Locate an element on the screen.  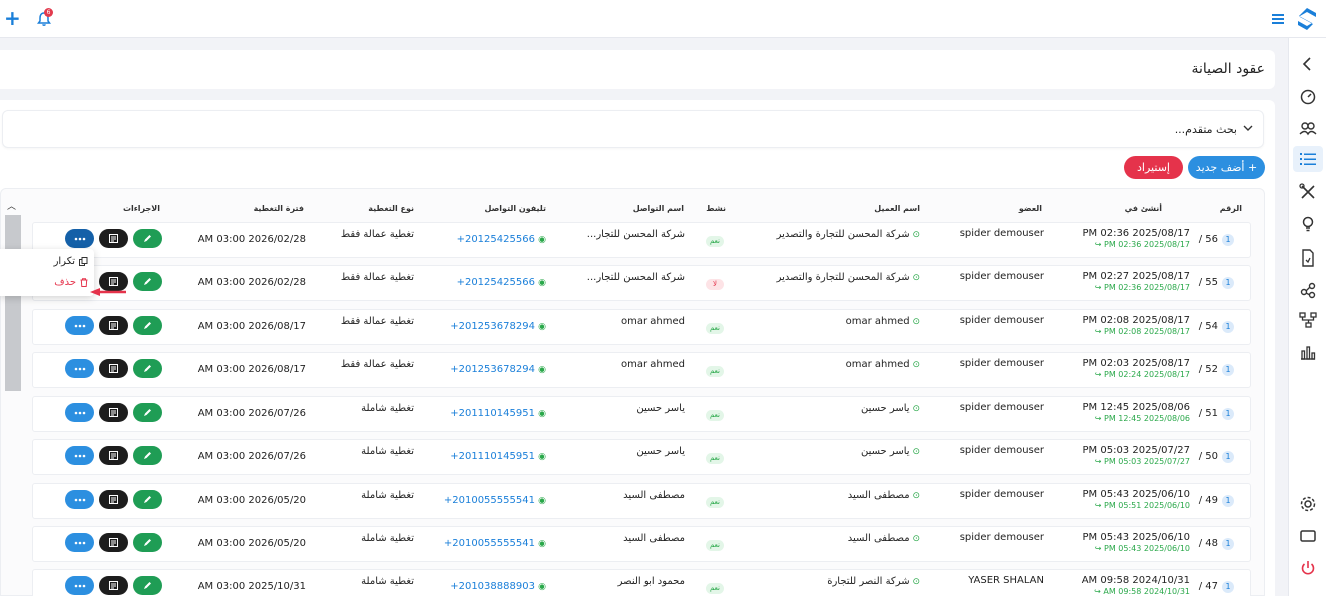
header-number: الرقم is located at coordinates (1231, 208).